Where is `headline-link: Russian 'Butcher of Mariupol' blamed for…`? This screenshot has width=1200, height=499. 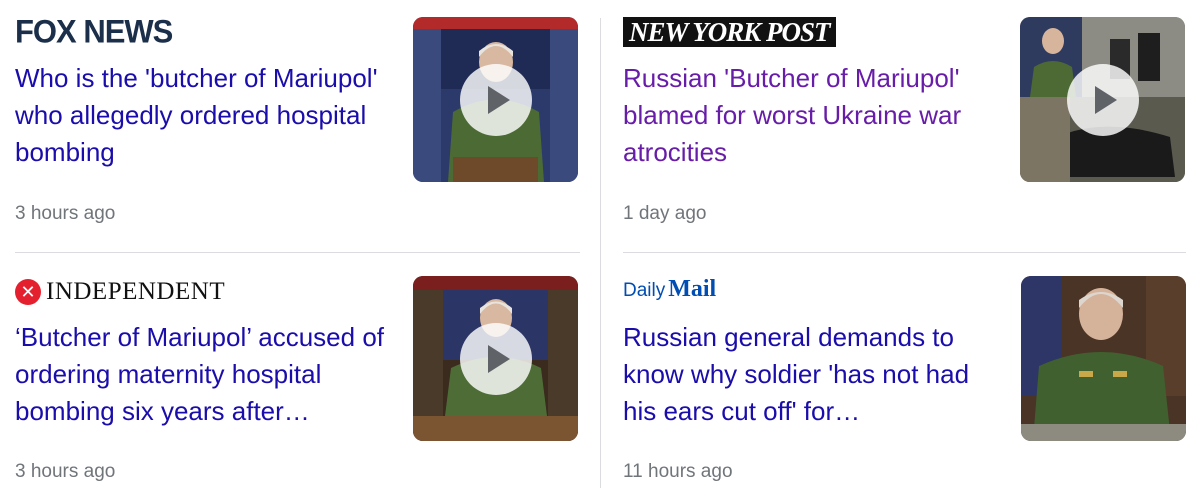
headline-link: Russian 'Butcher of Mariupol' blamed for… is located at coordinates (815, 115).